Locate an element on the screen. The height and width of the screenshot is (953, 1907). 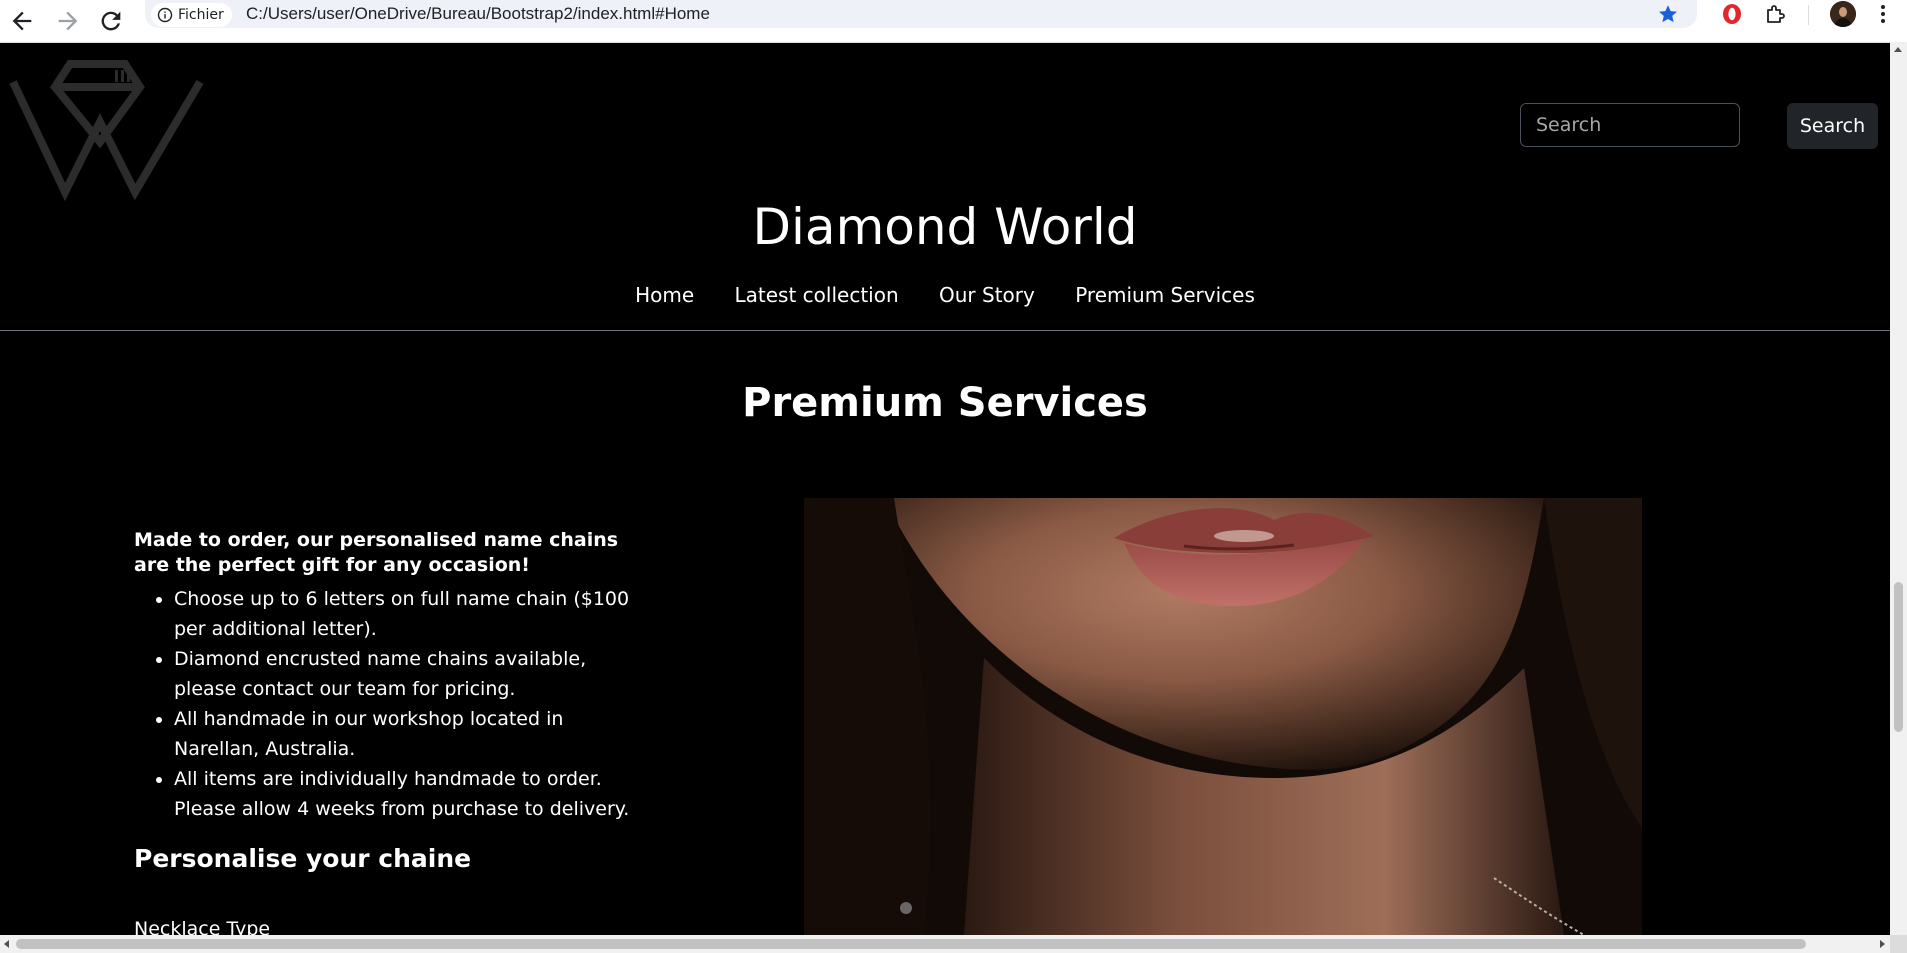
forward-icon is located at coordinates (68, 21).